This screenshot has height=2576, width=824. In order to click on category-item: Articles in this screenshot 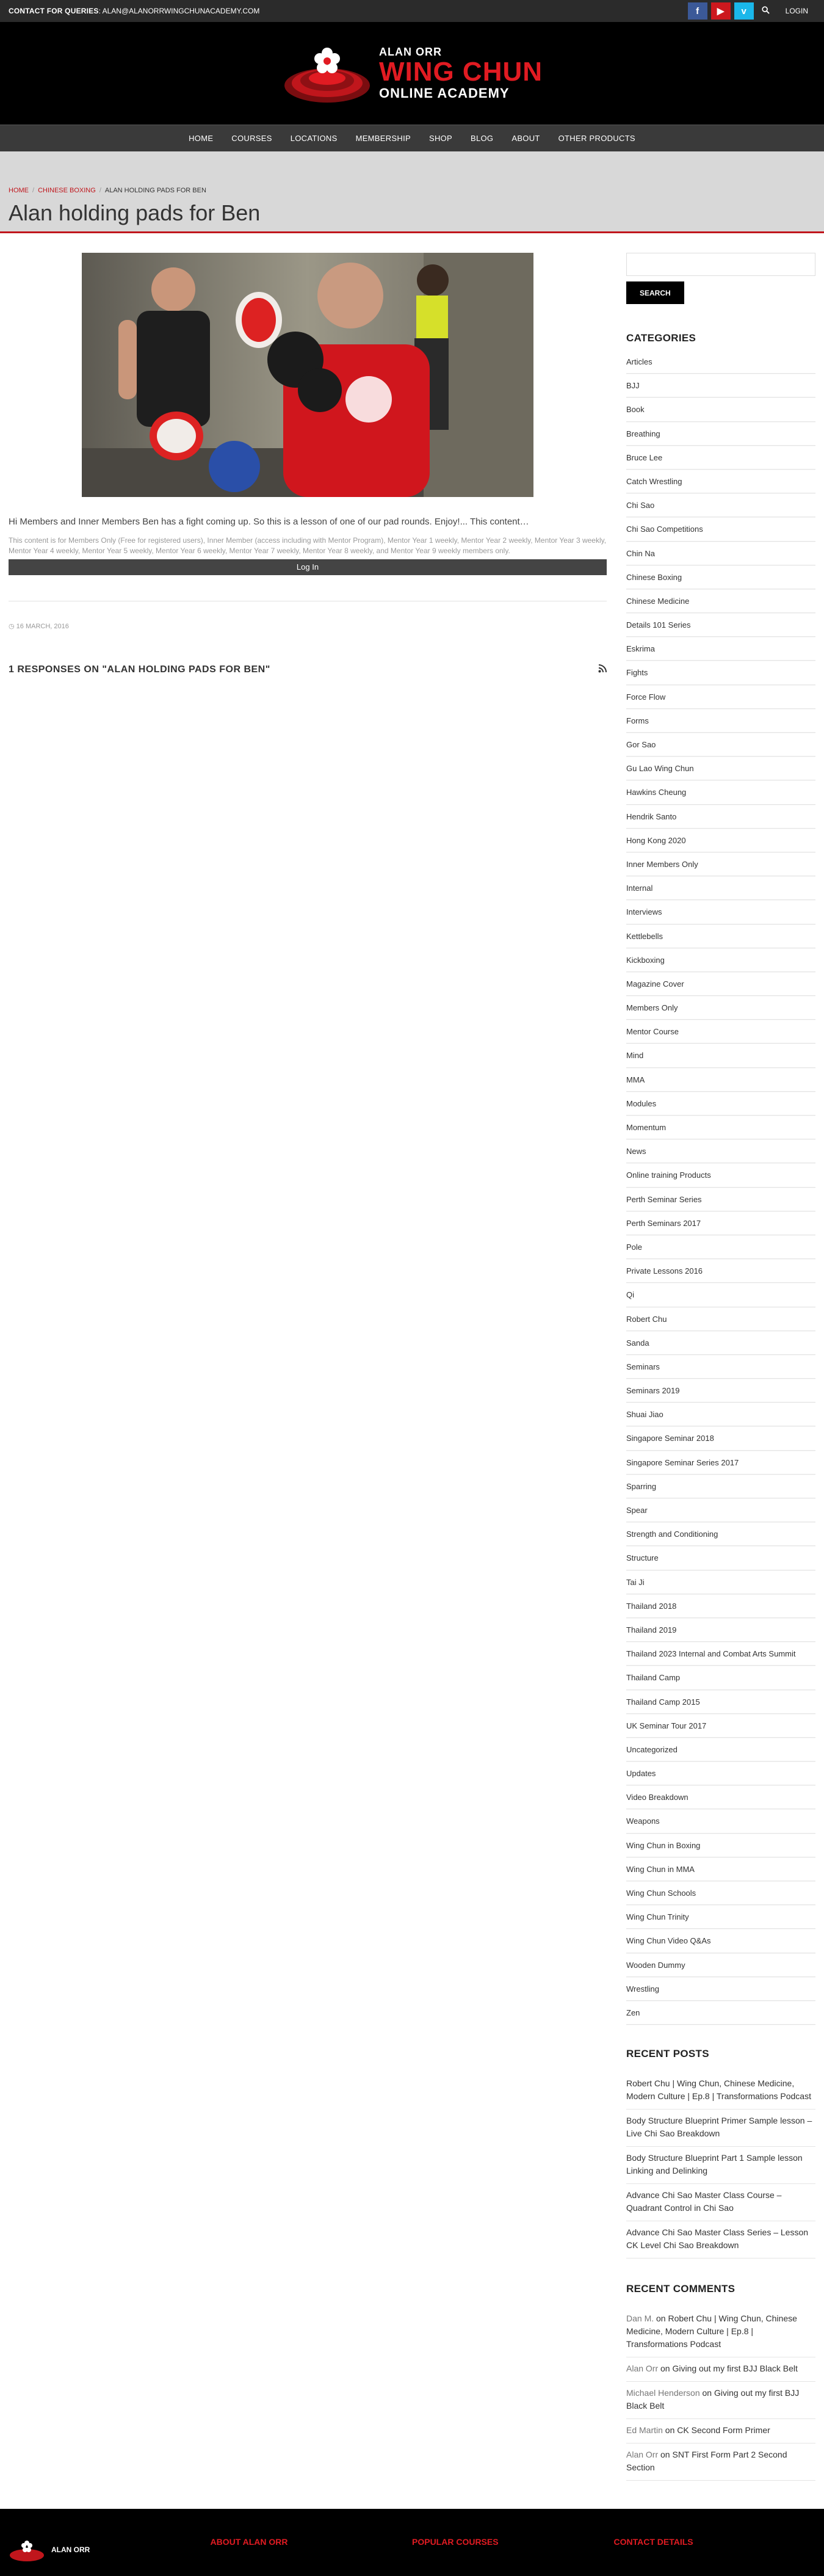, I will do `click(720, 365)`.